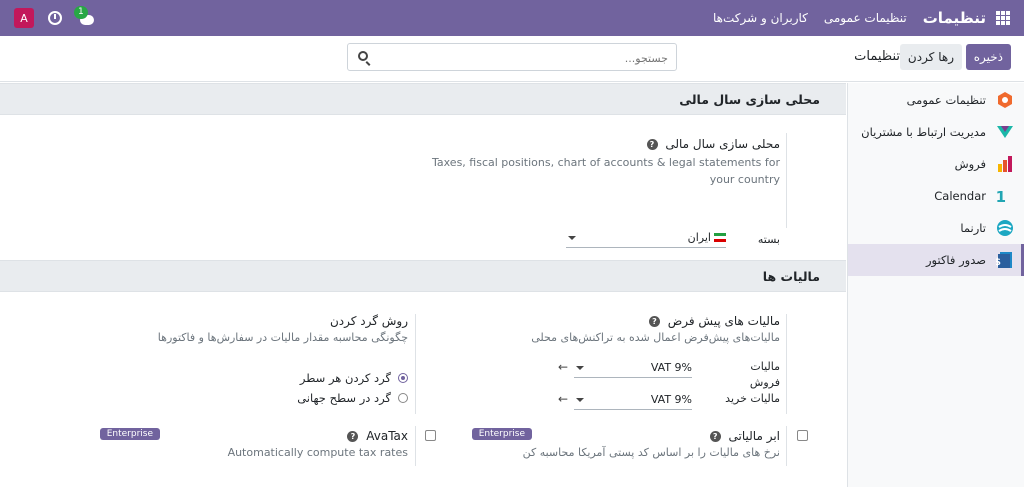 Image resolution: width=1024 pixels, height=487 pixels. I want to click on cloud-tax-title-text: ابر مالیاتی, so click(754, 436).